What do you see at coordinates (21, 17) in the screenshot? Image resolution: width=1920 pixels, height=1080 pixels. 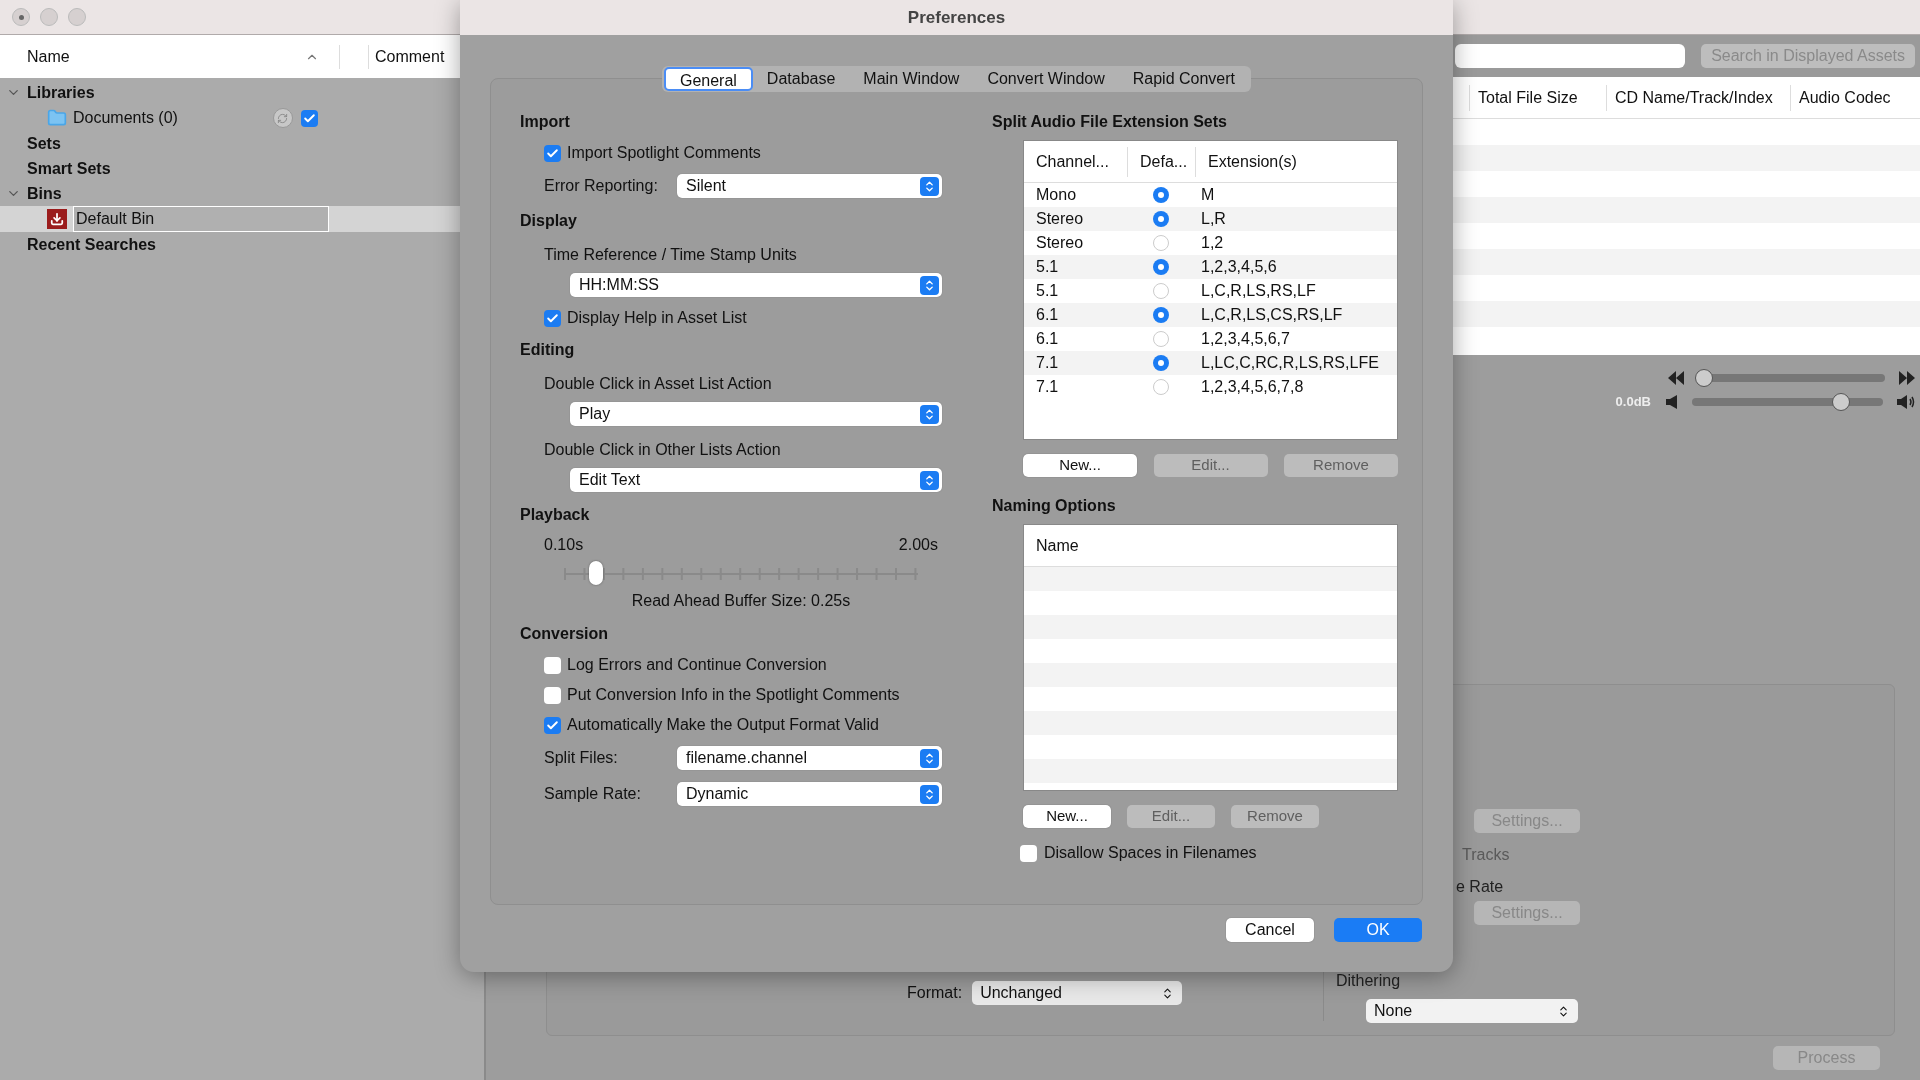 I see `close-window-button` at bounding box center [21, 17].